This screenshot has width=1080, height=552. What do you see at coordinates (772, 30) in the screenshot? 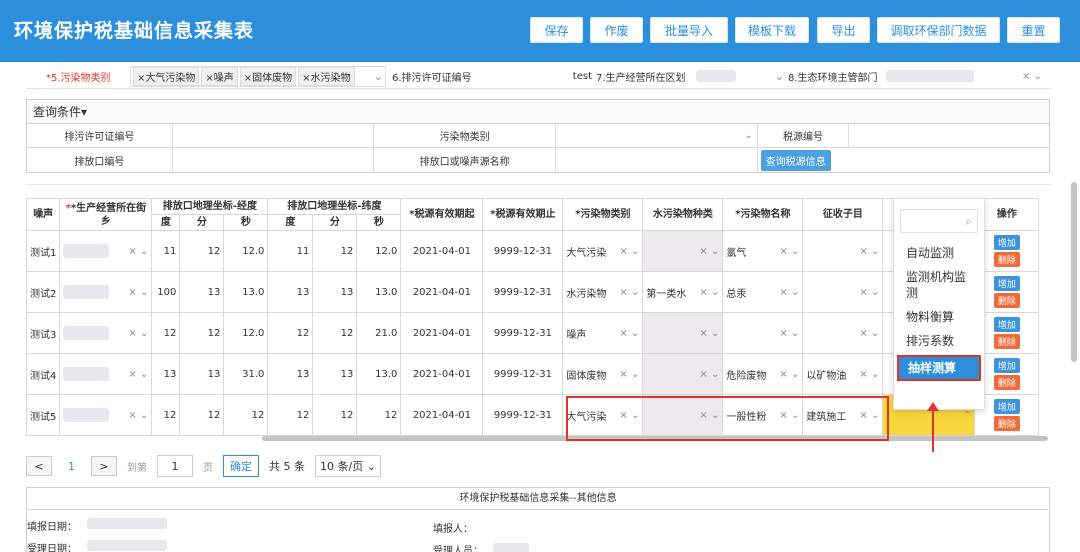
I see `template-download-button: 模板下载` at bounding box center [772, 30].